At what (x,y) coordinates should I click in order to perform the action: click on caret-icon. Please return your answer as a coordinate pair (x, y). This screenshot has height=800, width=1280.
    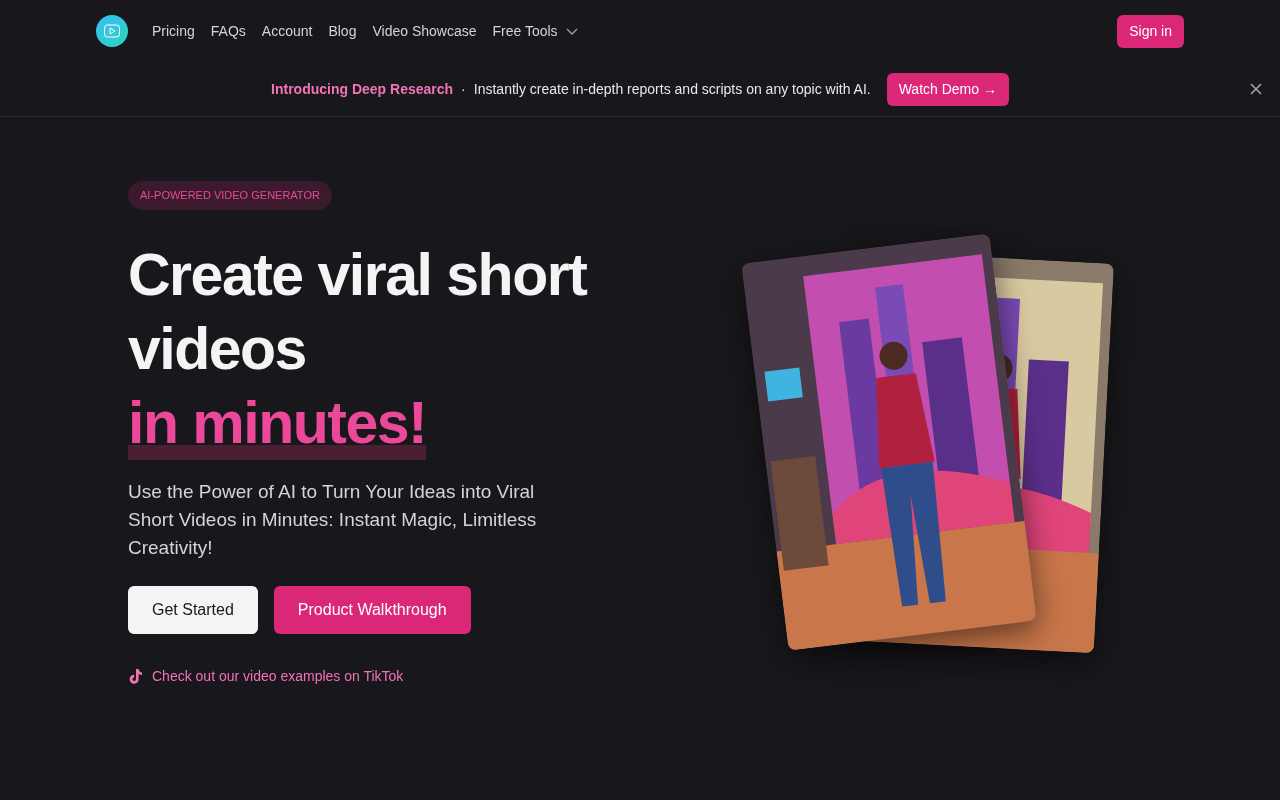
    Looking at the image, I should click on (571, 31).